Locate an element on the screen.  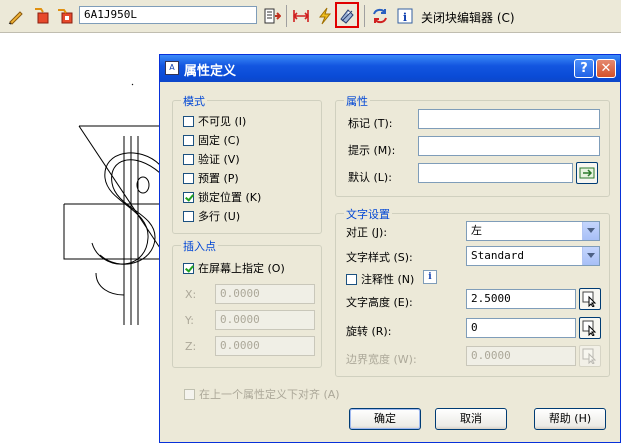
specify-on-screen-checkbox: 在屏幕上指定 (O) is located at coordinates (234, 268).